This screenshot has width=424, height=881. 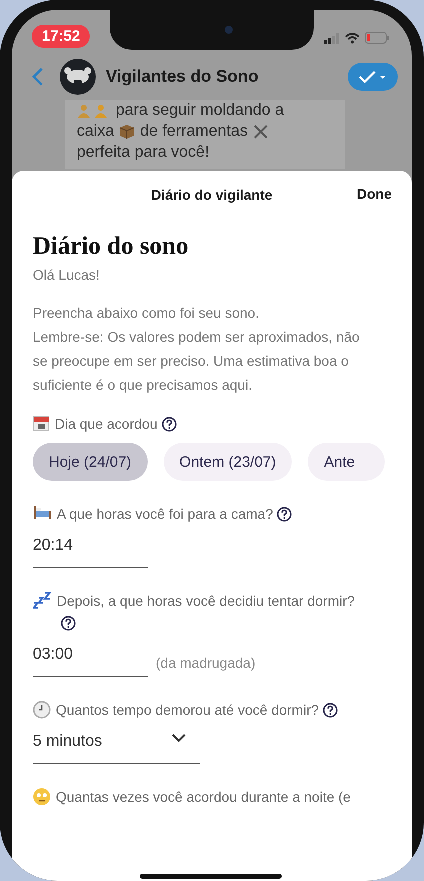 I want to click on chat-title: Vigilantes do Sono, so click(x=183, y=77).